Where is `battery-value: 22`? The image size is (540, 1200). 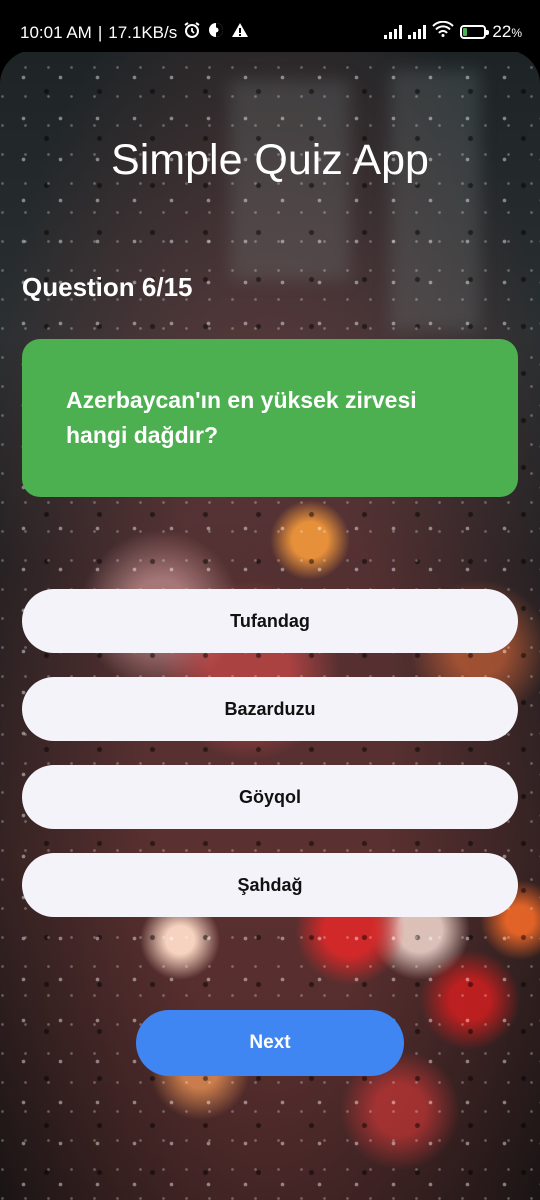 battery-value: 22 is located at coordinates (502, 31).